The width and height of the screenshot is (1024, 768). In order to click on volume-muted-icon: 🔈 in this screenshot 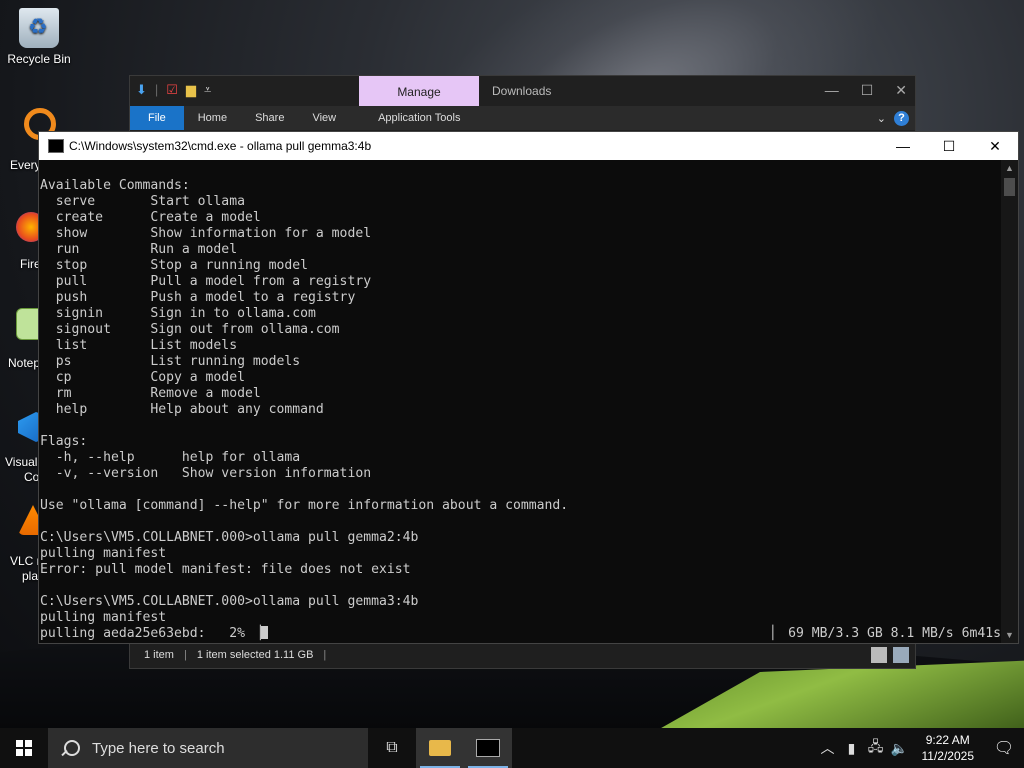, I will do `click(900, 748)`.